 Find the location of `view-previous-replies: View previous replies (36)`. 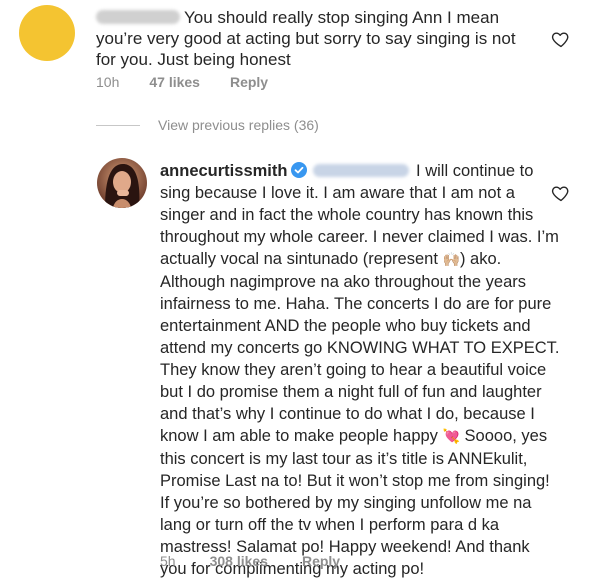

view-previous-replies: View previous replies (36) is located at coordinates (207, 125).